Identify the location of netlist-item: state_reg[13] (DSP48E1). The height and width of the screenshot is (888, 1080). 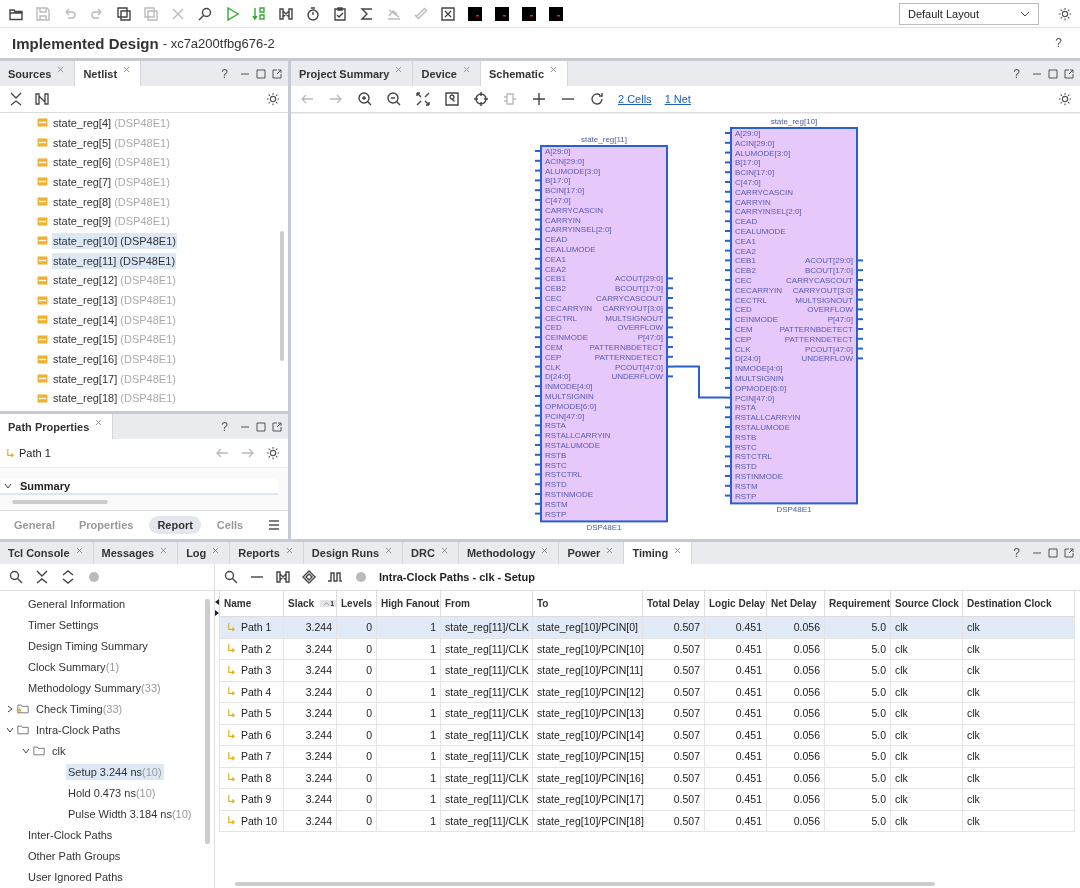
(114, 300).